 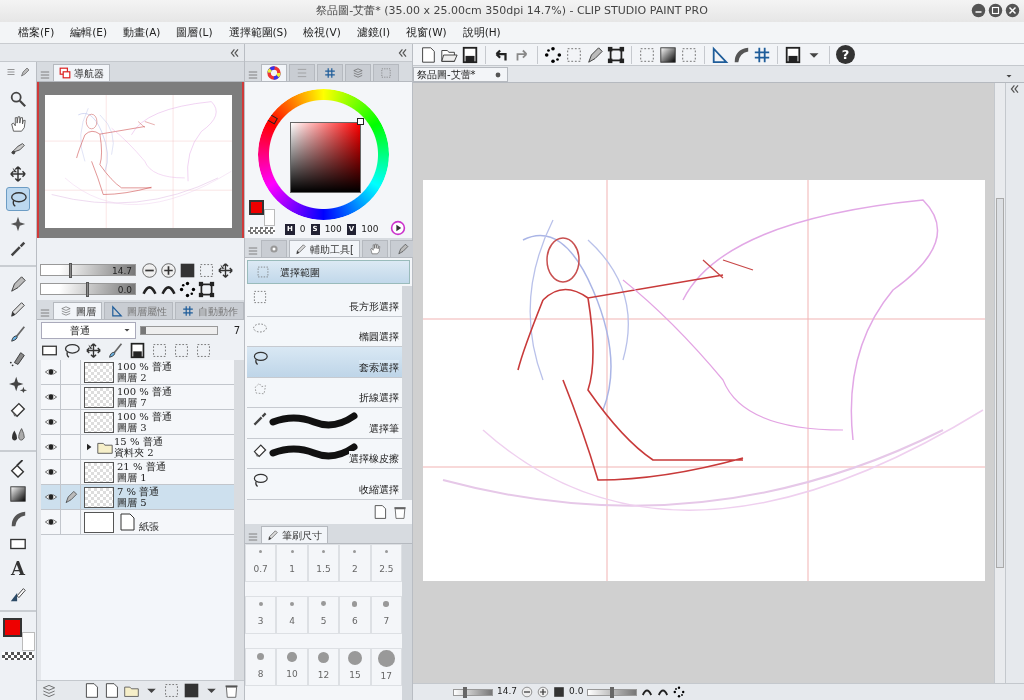 I want to click on saturation-value-square, so click(x=325, y=157).